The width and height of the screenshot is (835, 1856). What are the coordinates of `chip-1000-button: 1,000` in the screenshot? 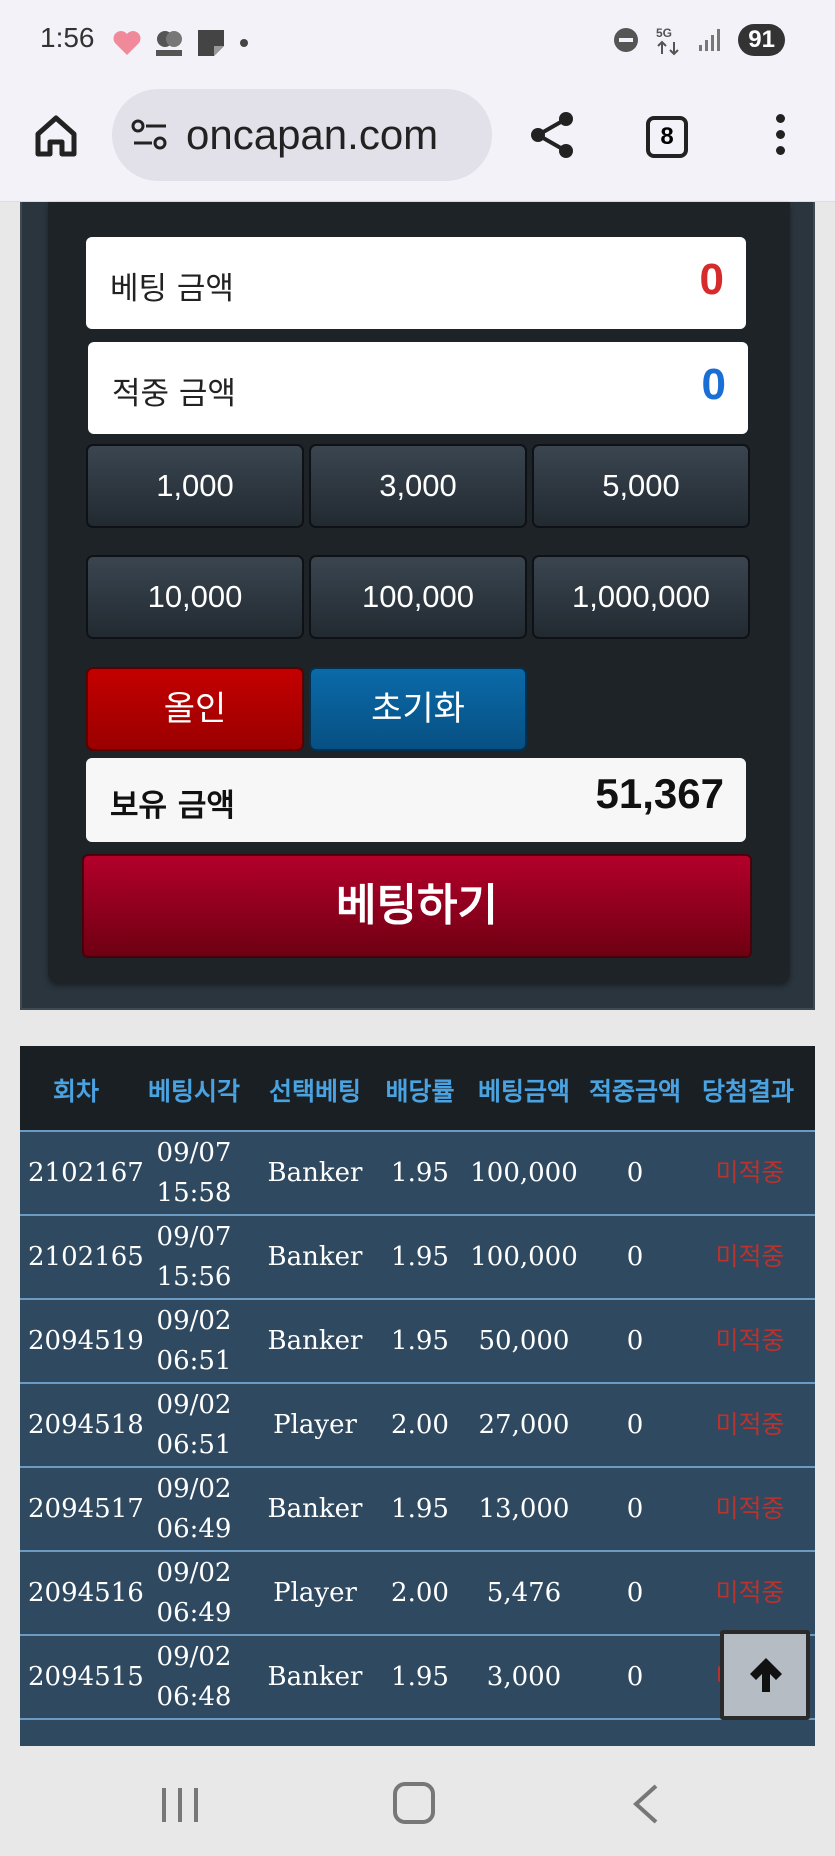 It's located at (195, 486).